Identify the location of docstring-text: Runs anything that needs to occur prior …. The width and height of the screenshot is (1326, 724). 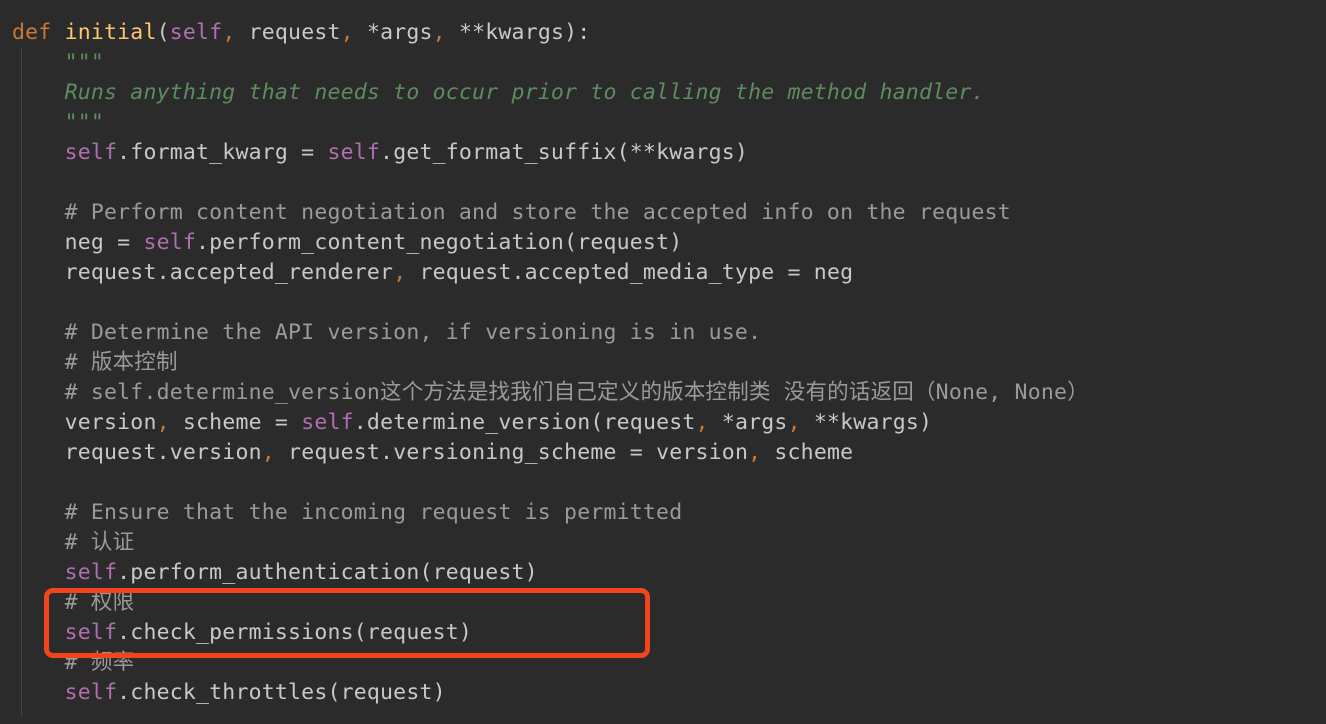
(524, 92).